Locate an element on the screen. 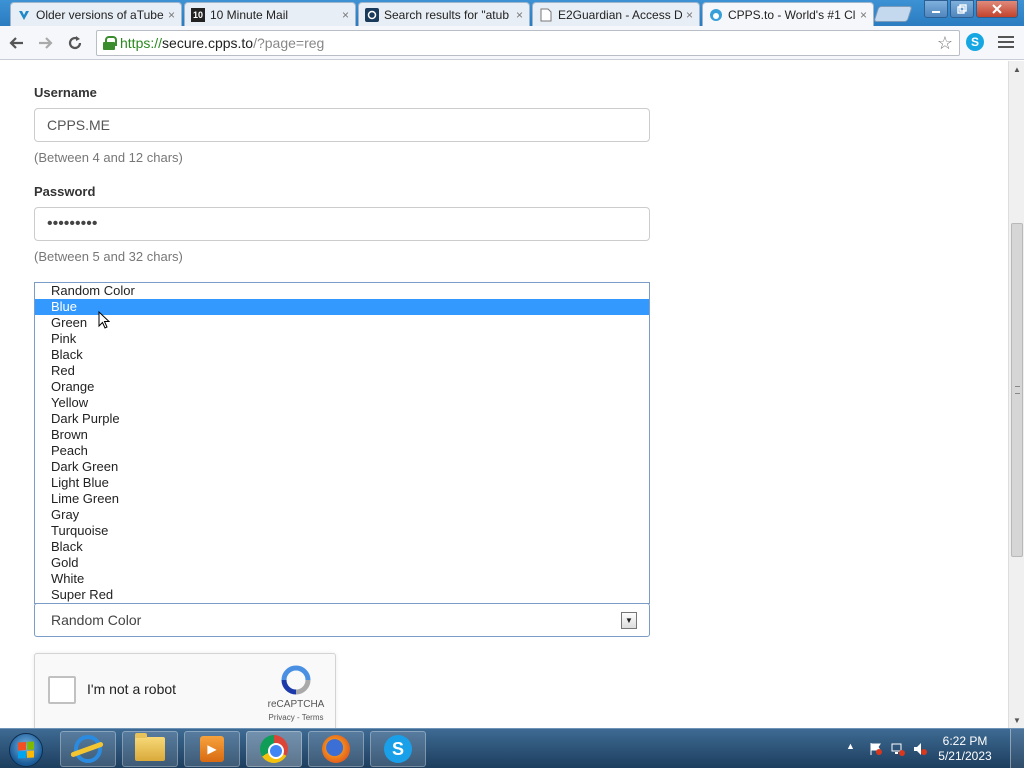  skype-icon: S is located at coordinates (398, 749).